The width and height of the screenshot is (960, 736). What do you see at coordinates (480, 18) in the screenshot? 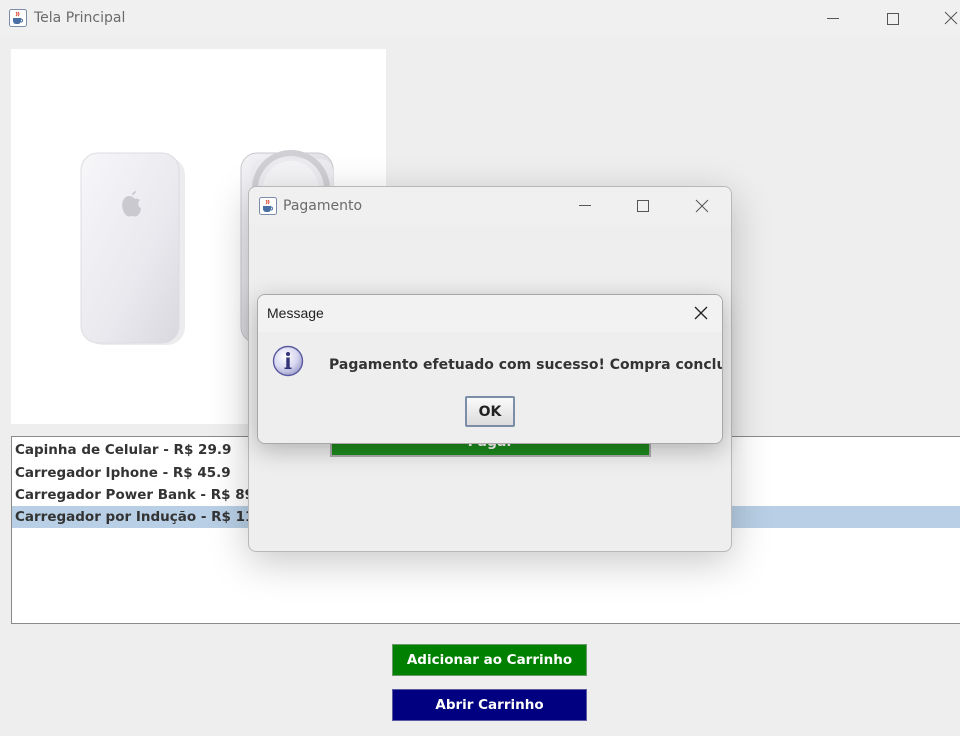
I see `main-window-titlebar: Tela Principal` at bounding box center [480, 18].